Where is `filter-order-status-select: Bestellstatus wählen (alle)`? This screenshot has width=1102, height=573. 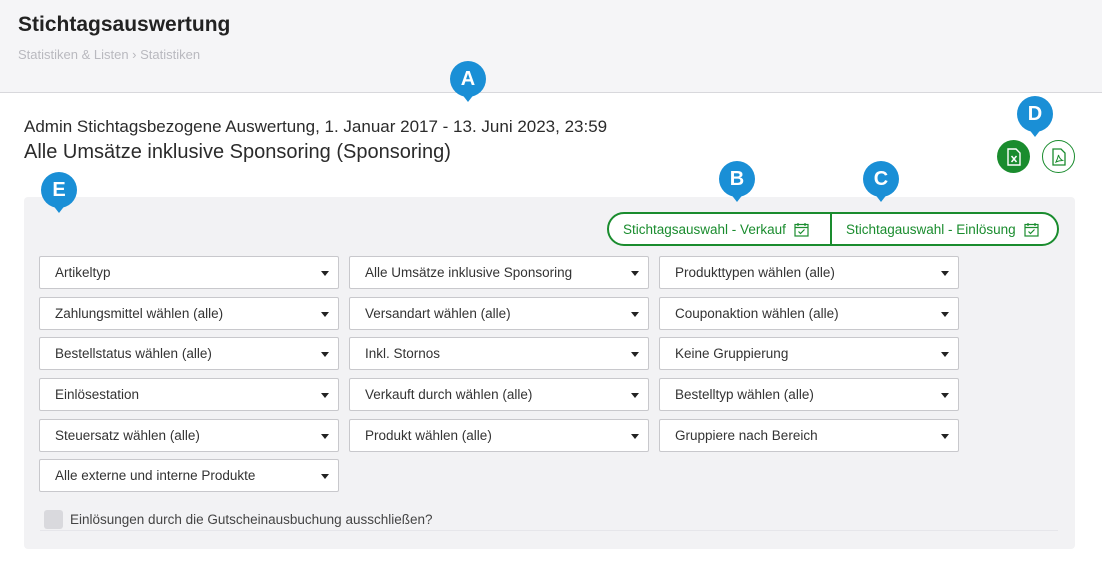
filter-order-status-select: Bestellstatus wählen (alle) is located at coordinates (189, 353).